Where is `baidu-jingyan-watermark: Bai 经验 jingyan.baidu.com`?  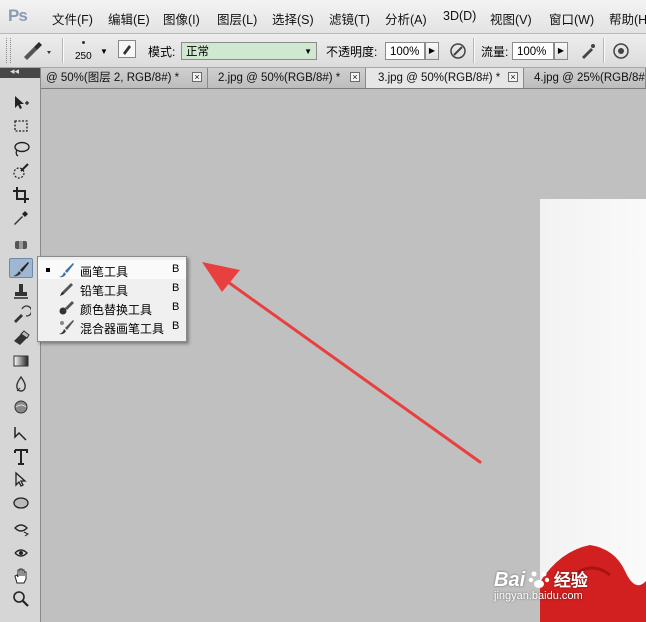
baidu-jingyan-watermark: Bai 经验 jingyan.baidu.com is located at coordinates (541, 584).